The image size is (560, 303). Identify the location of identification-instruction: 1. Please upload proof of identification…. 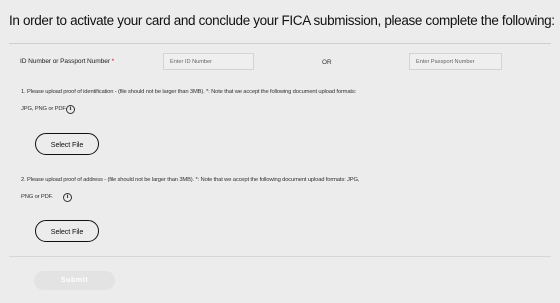
(189, 92).